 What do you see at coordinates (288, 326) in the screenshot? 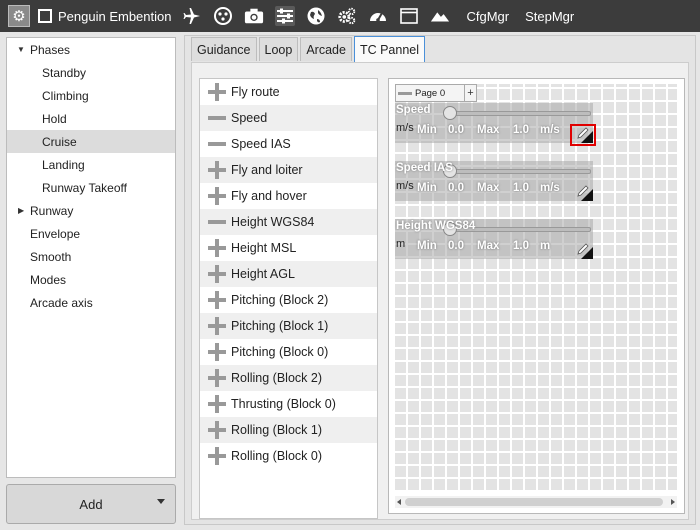
I see `list-item: Pitching (Block 1)` at bounding box center [288, 326].